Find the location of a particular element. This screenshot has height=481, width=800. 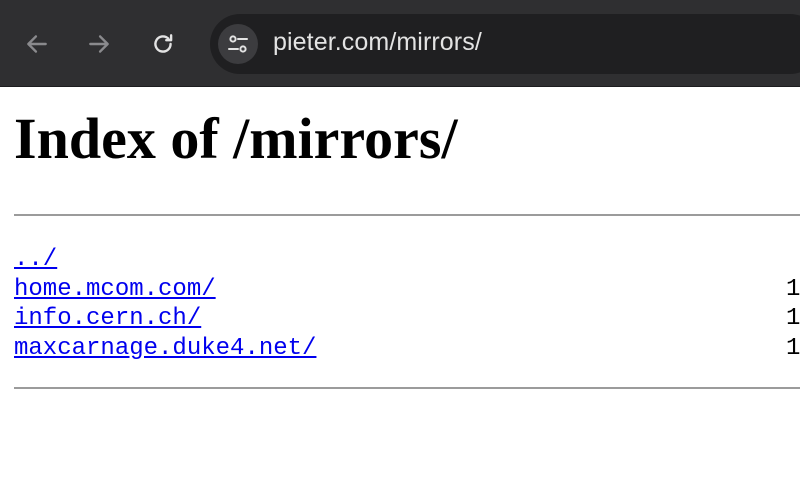

entry-link-home-mcom: home.mcom.com/ is located at coordinates (115, 289).